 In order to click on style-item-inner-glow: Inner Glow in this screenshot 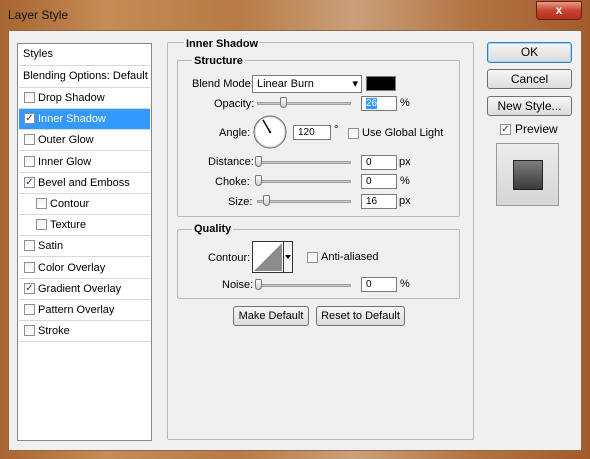, I will do `click(84, 162)`.